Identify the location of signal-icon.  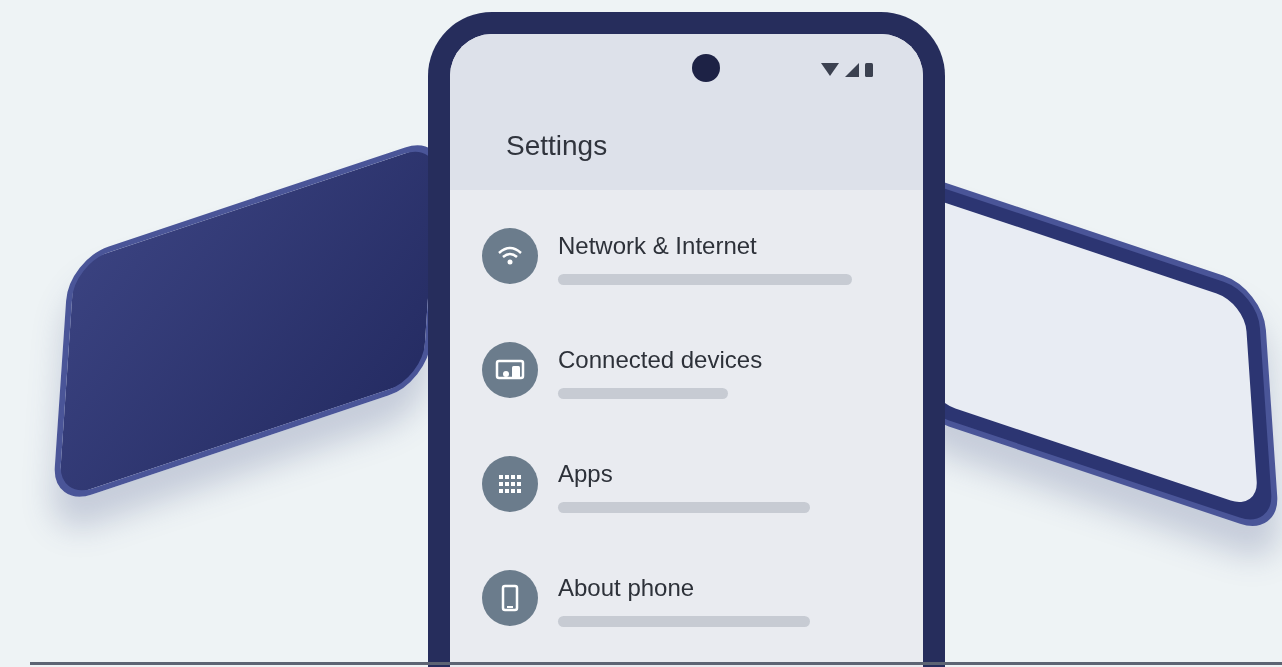
(852, 70).